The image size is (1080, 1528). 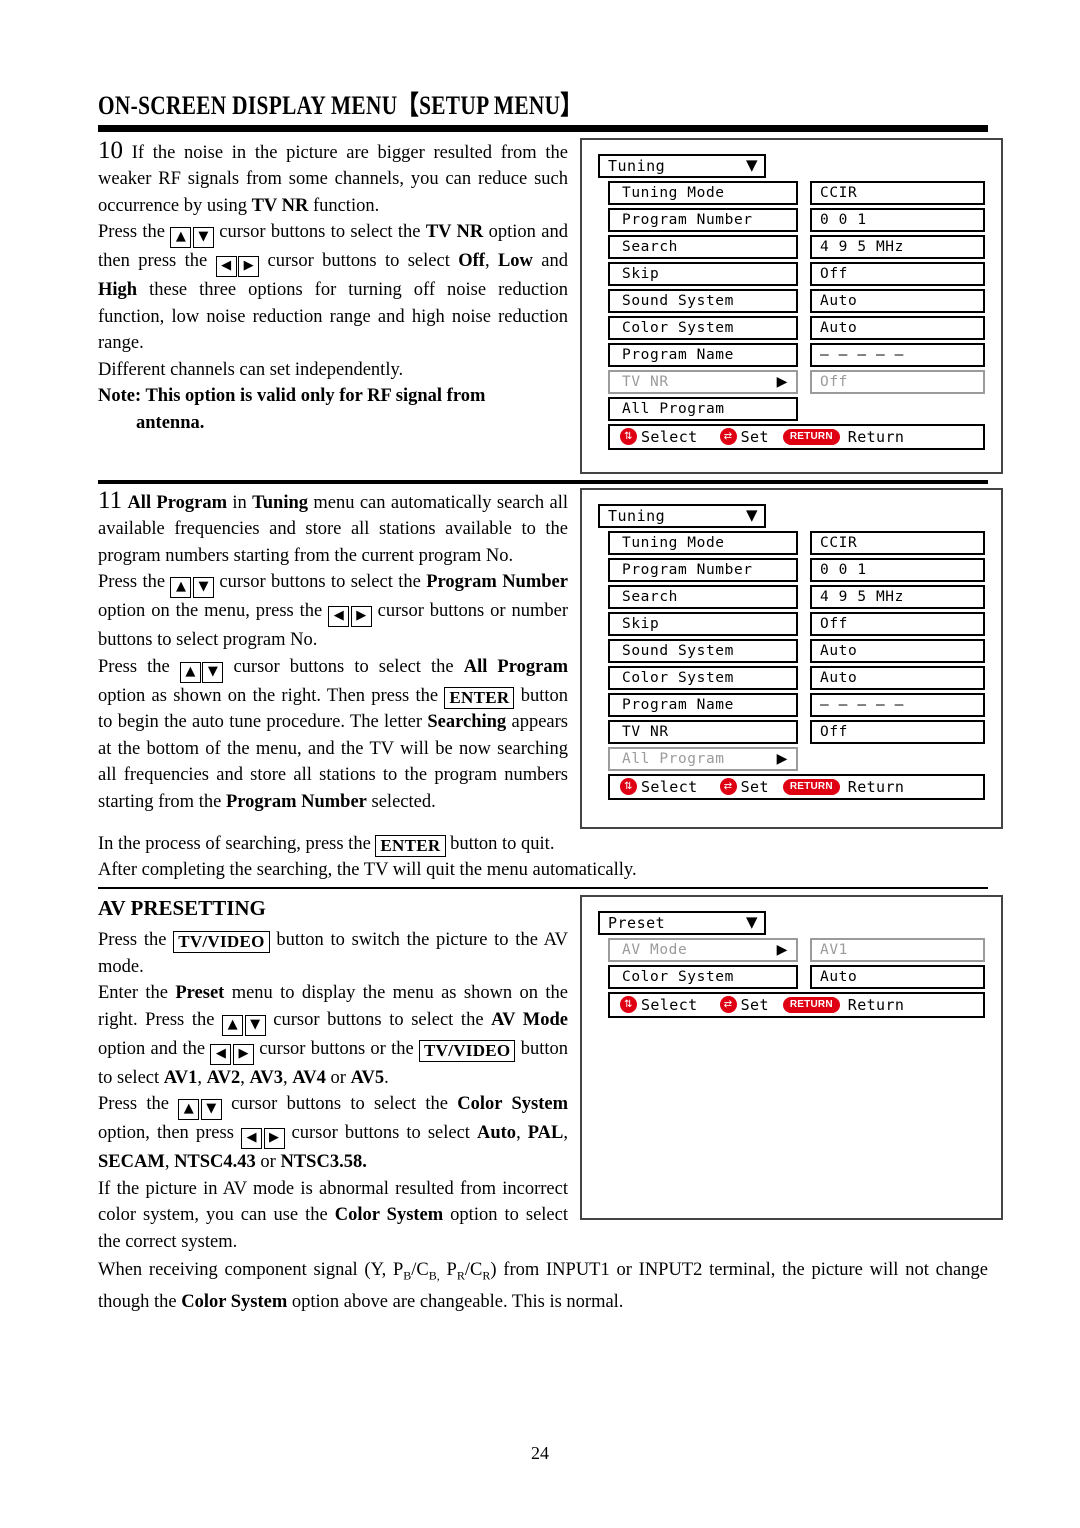 What do you see at coordinates (703, 731) in the screenshot?
I see `osd-row-label-cell: TV NR` at bounding box center [703, 731].